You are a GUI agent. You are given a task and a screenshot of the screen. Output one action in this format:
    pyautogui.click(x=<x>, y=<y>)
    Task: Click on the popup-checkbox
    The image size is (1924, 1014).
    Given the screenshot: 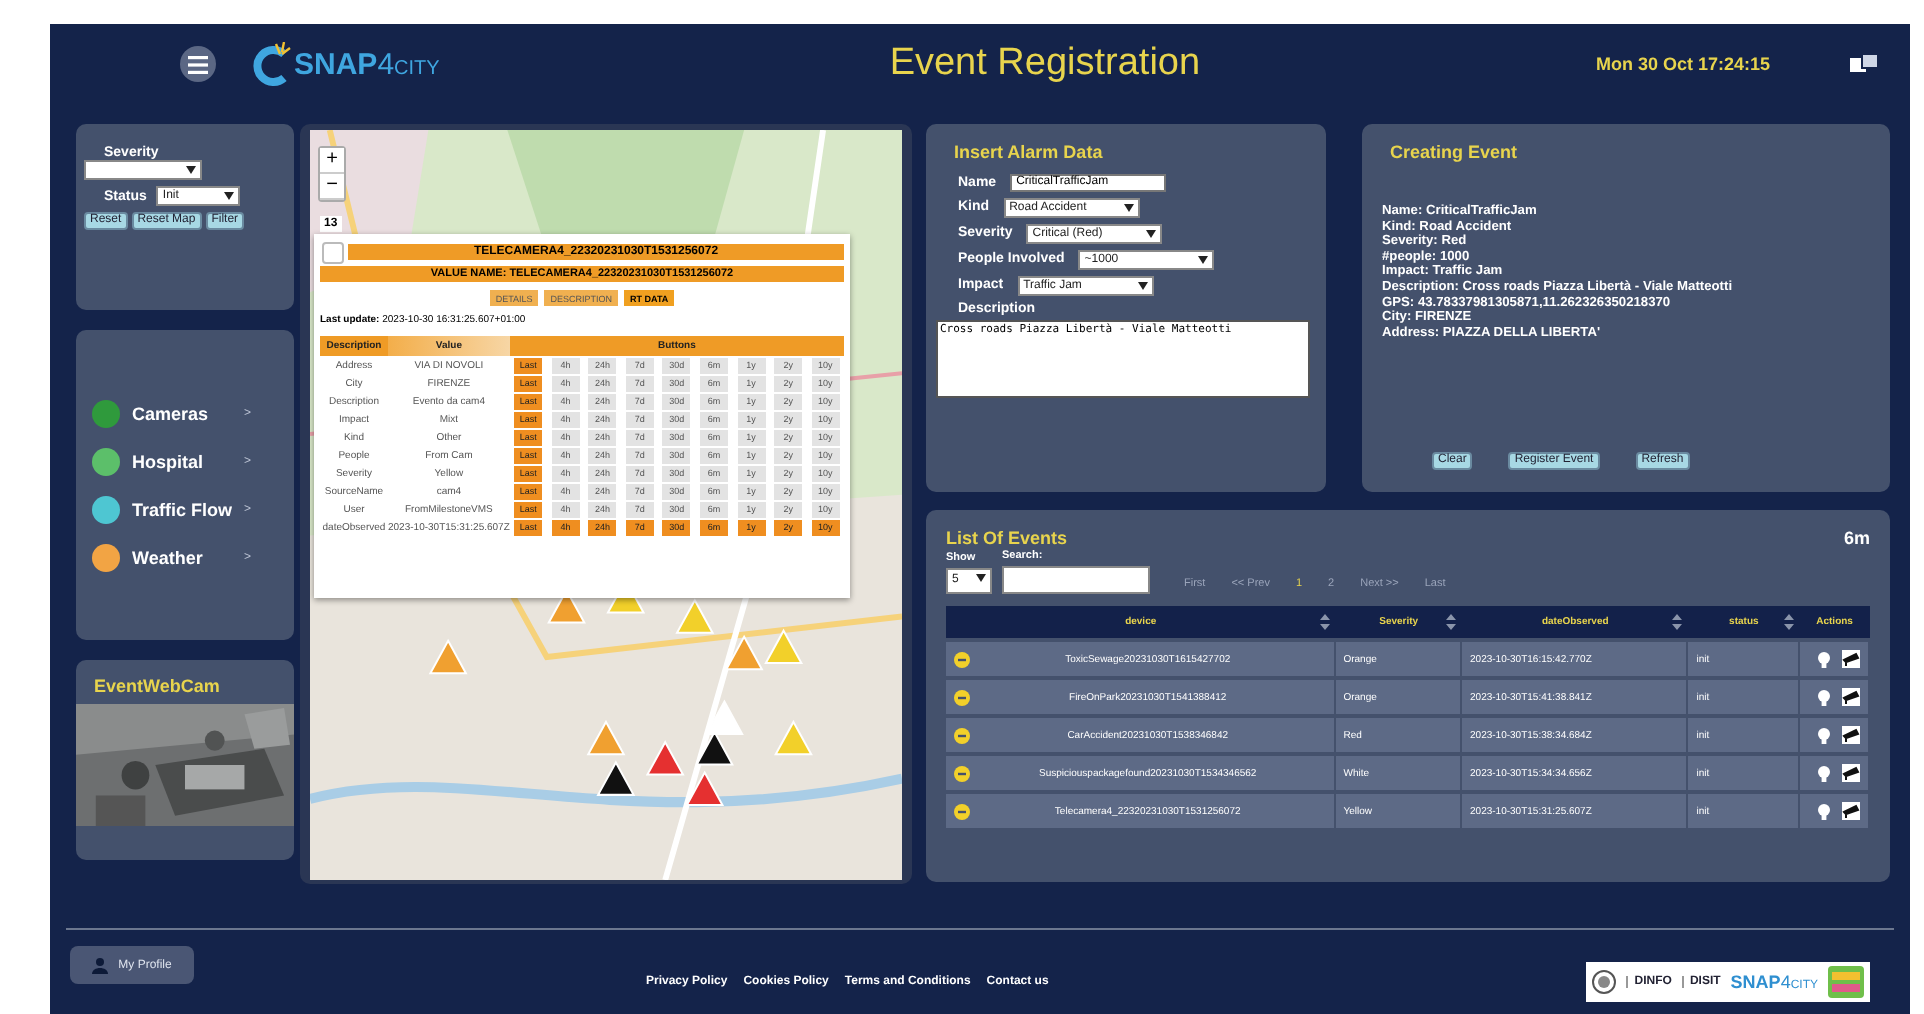 What is the action you would take?
    pyautogui.click(x=333, y=253)
    